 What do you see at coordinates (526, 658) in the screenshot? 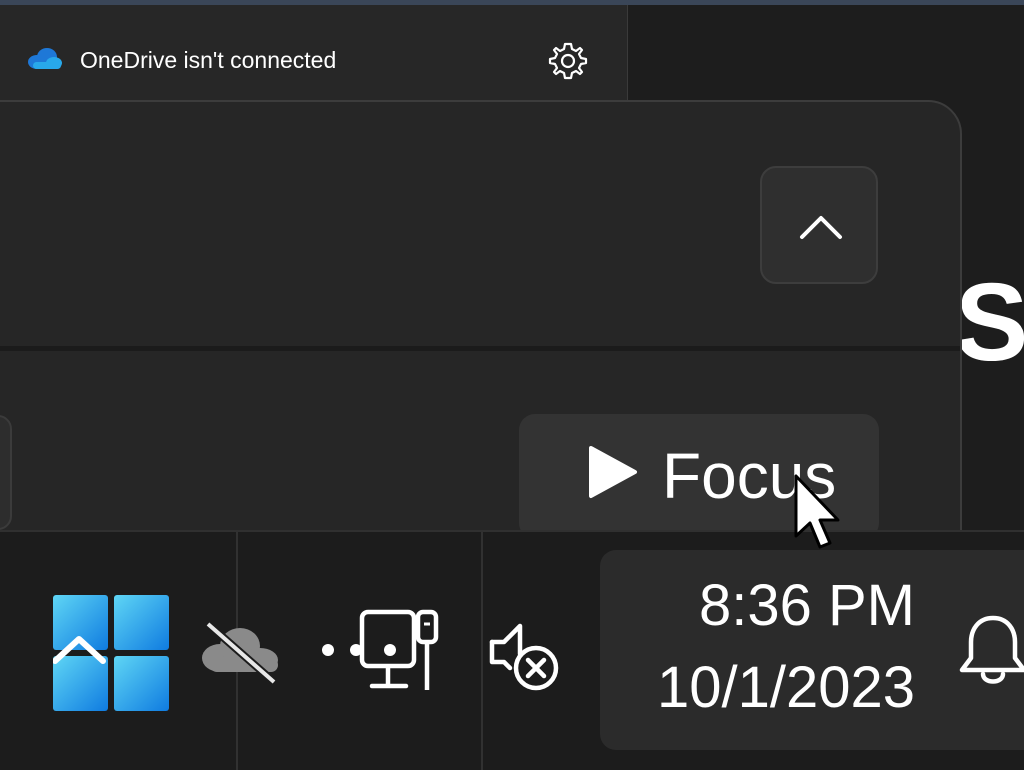
I see `volume-muted-icon` at bounding box center [526, 658].